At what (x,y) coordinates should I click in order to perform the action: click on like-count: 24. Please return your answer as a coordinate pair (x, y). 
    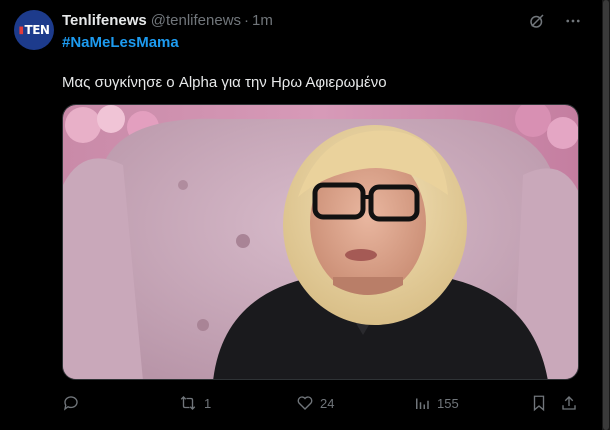
    Looking at the image, I should click on (327, 403).